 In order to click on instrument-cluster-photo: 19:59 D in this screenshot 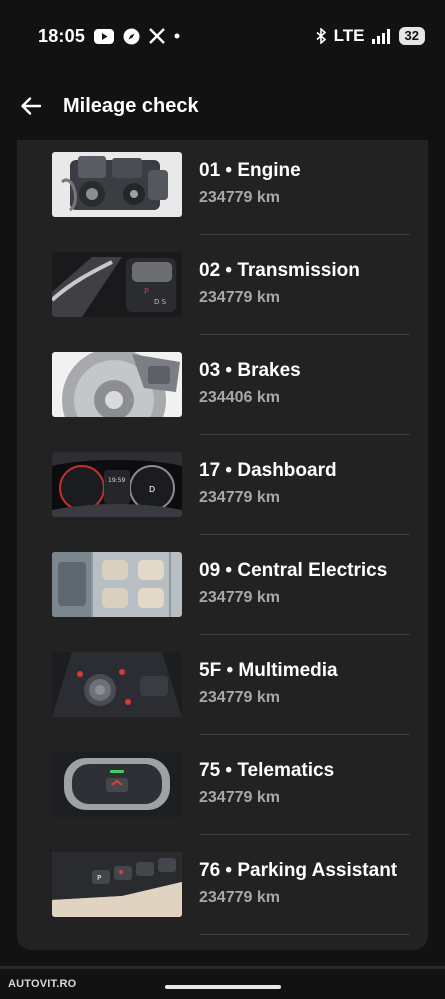, I will do `click(117, 484)`.